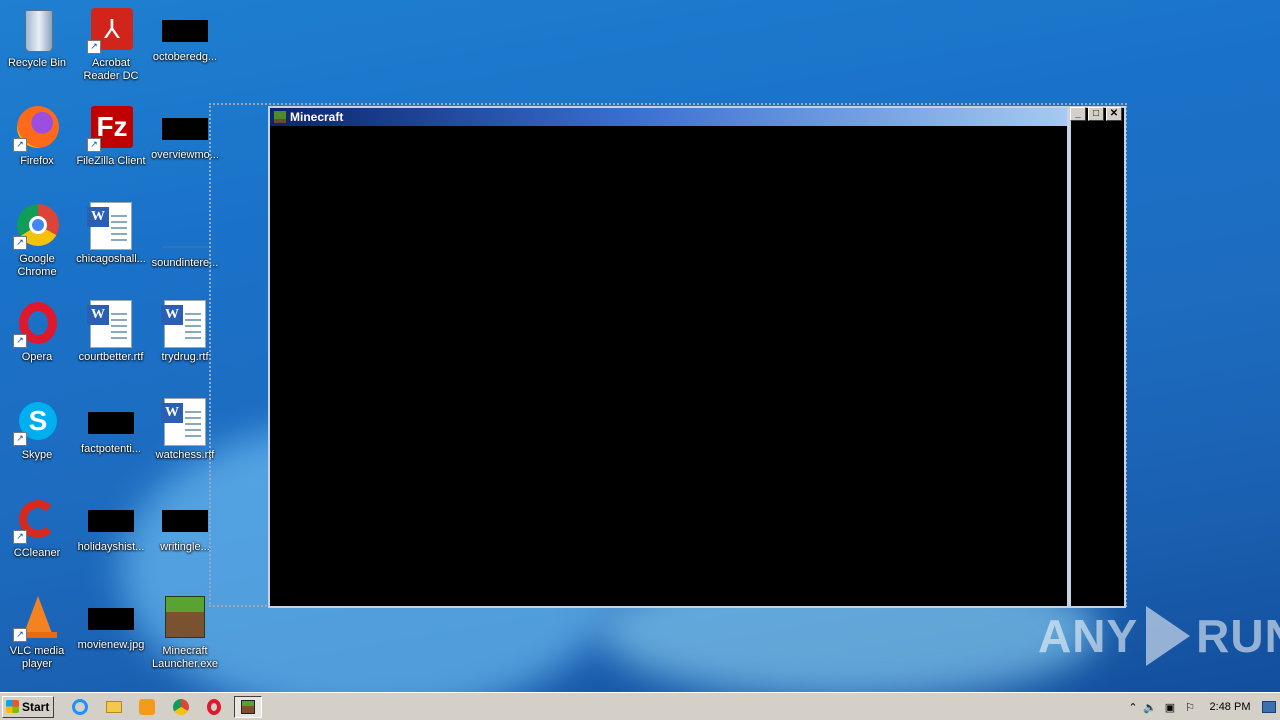  I want to click on minecraft-icon, so click(248, 707).